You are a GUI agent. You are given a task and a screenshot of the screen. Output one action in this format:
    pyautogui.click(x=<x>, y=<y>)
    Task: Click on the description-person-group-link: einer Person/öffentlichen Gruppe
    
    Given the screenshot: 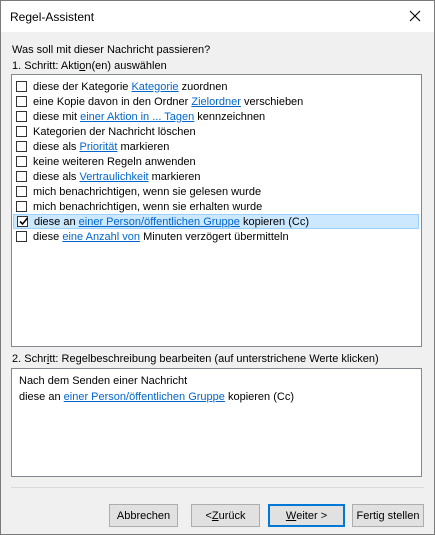 What is the action you would take?
    pyautogui.click(x=144, y=397)
    